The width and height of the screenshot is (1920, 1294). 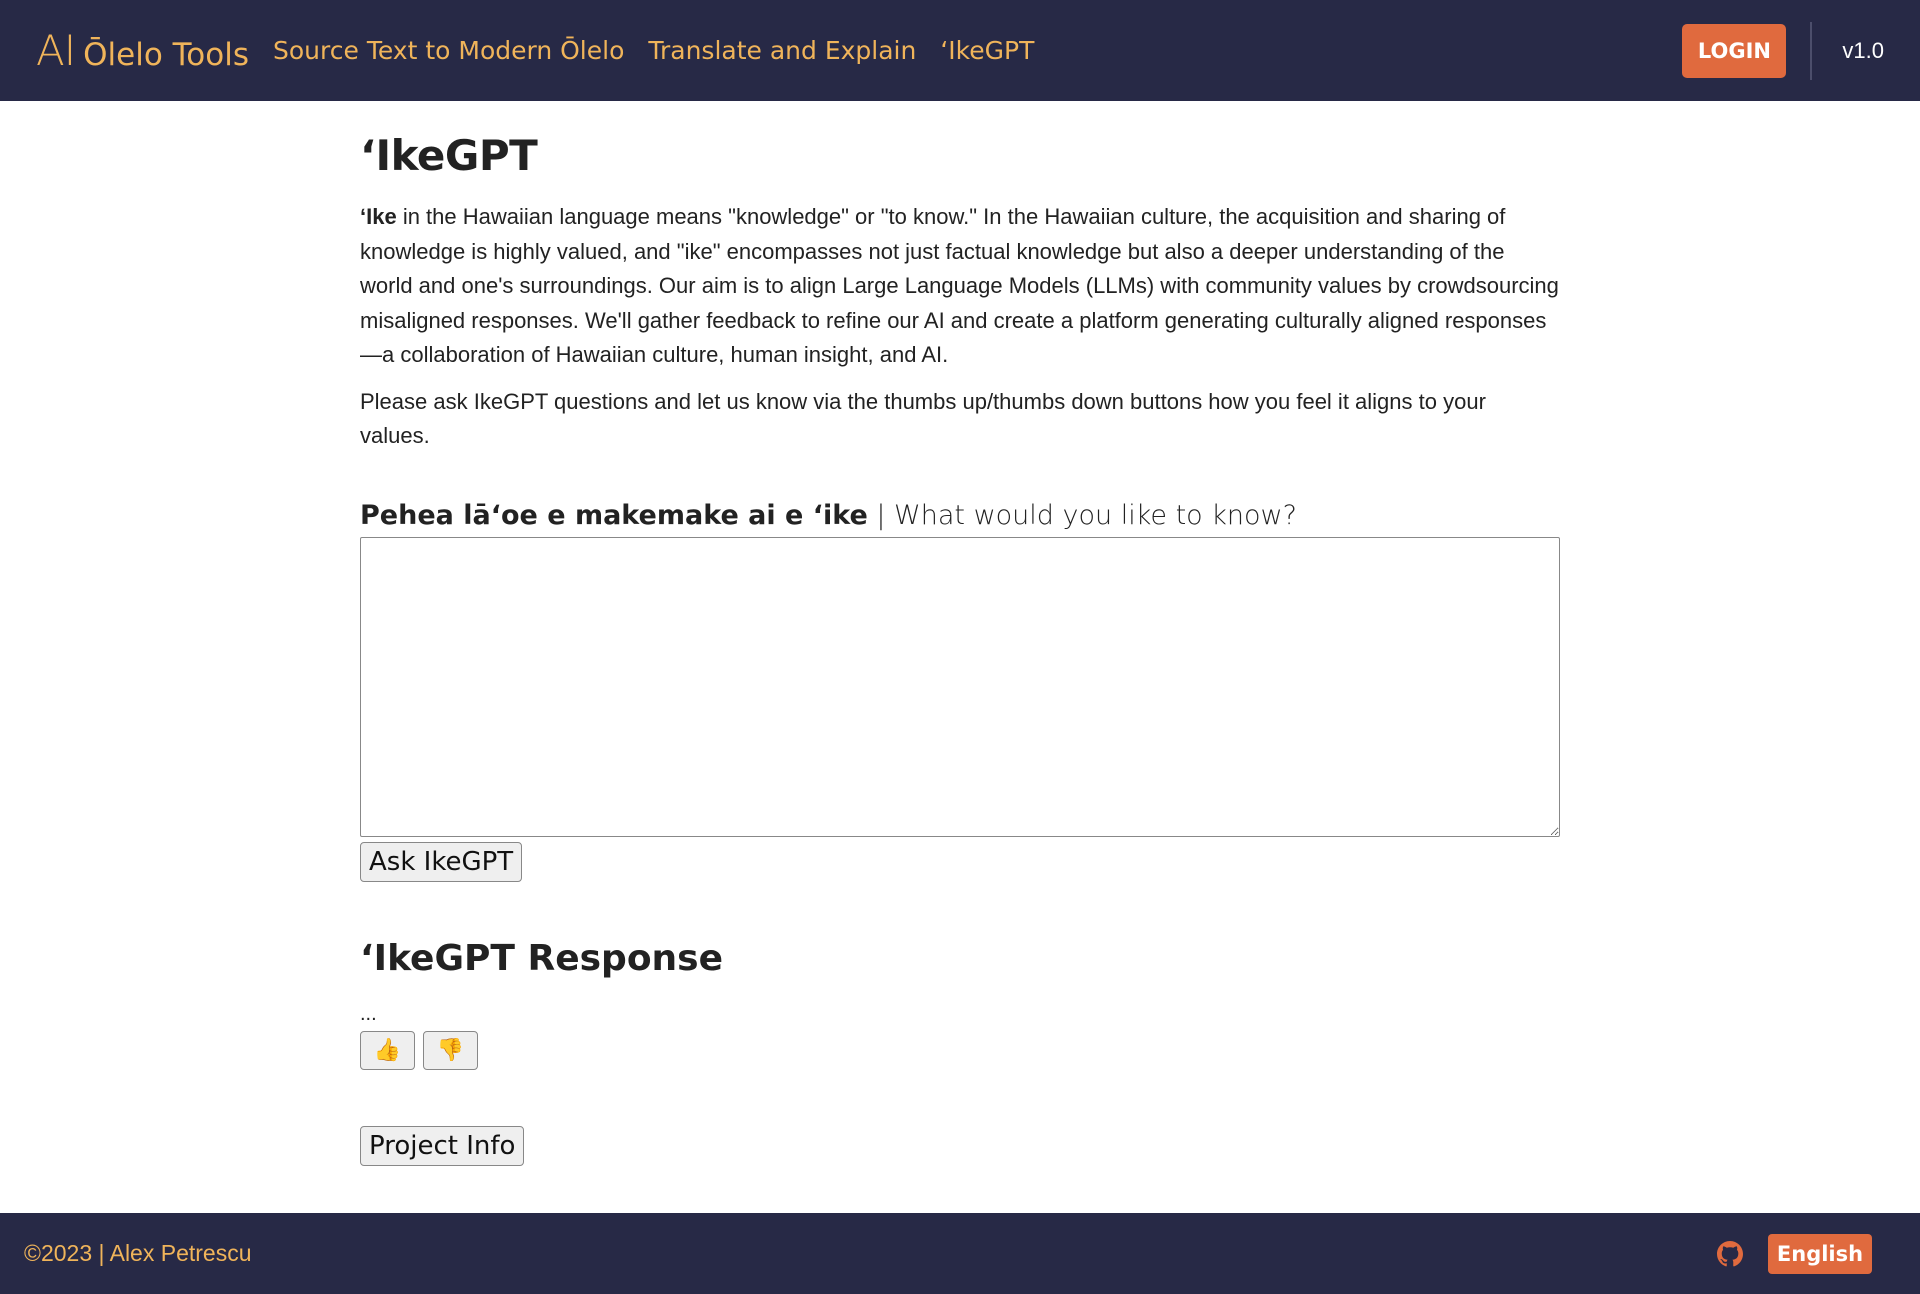 What do you see at coordinates (138, 1253) in the screenshot?
I see `copyright-text: ©2023 | Alex Petrescu` at bounding box center [138, 1253].